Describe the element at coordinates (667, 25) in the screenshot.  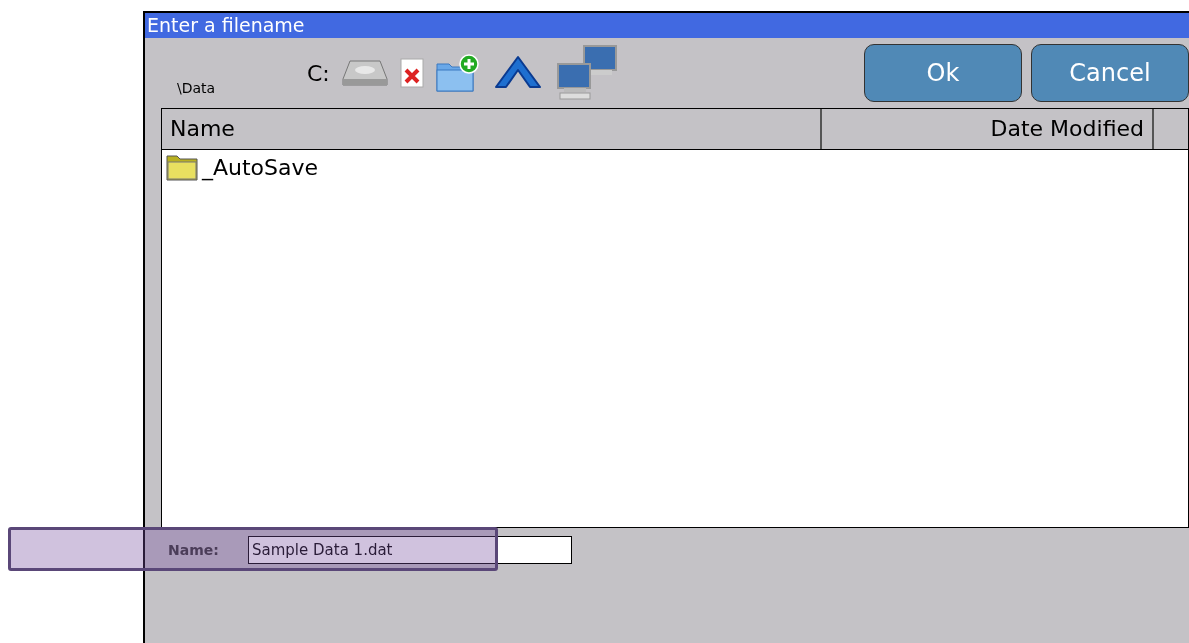
I see `window-title: Enter a filename` at that location.